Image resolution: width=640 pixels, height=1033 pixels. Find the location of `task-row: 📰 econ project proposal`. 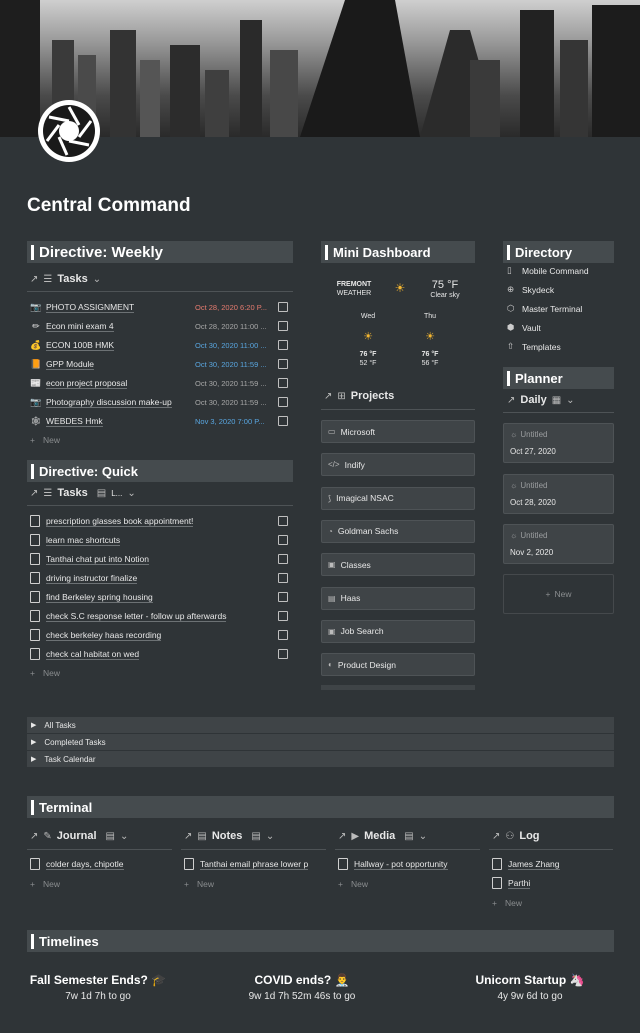

task-row: 📰 econ project proposal is located at coordinates (78, 383).